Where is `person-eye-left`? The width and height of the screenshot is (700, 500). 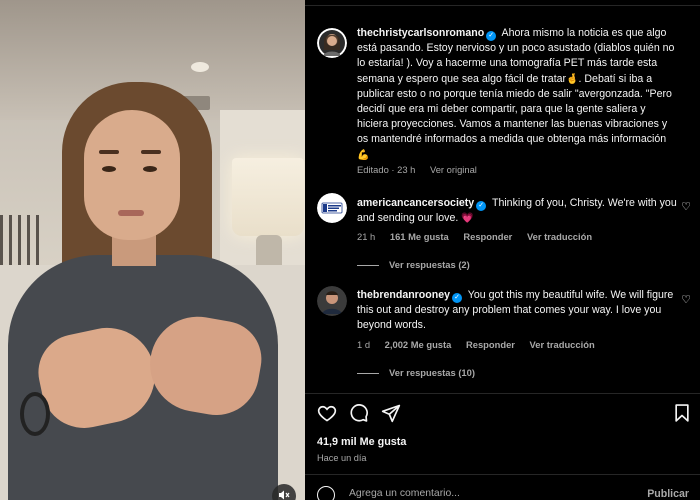 person-eye-left is located at coordinates (109, 169).